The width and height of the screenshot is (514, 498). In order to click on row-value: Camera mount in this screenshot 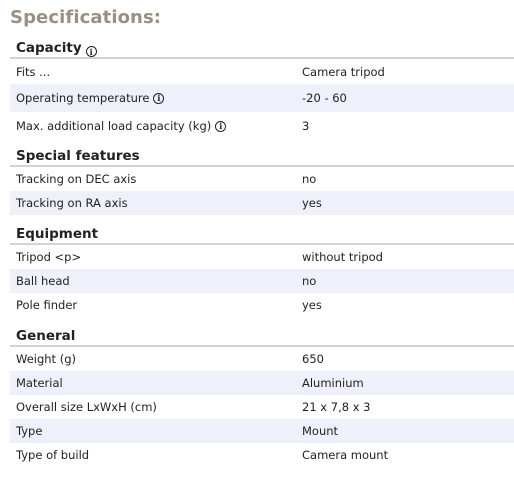, I will do `click(345, 455)`.